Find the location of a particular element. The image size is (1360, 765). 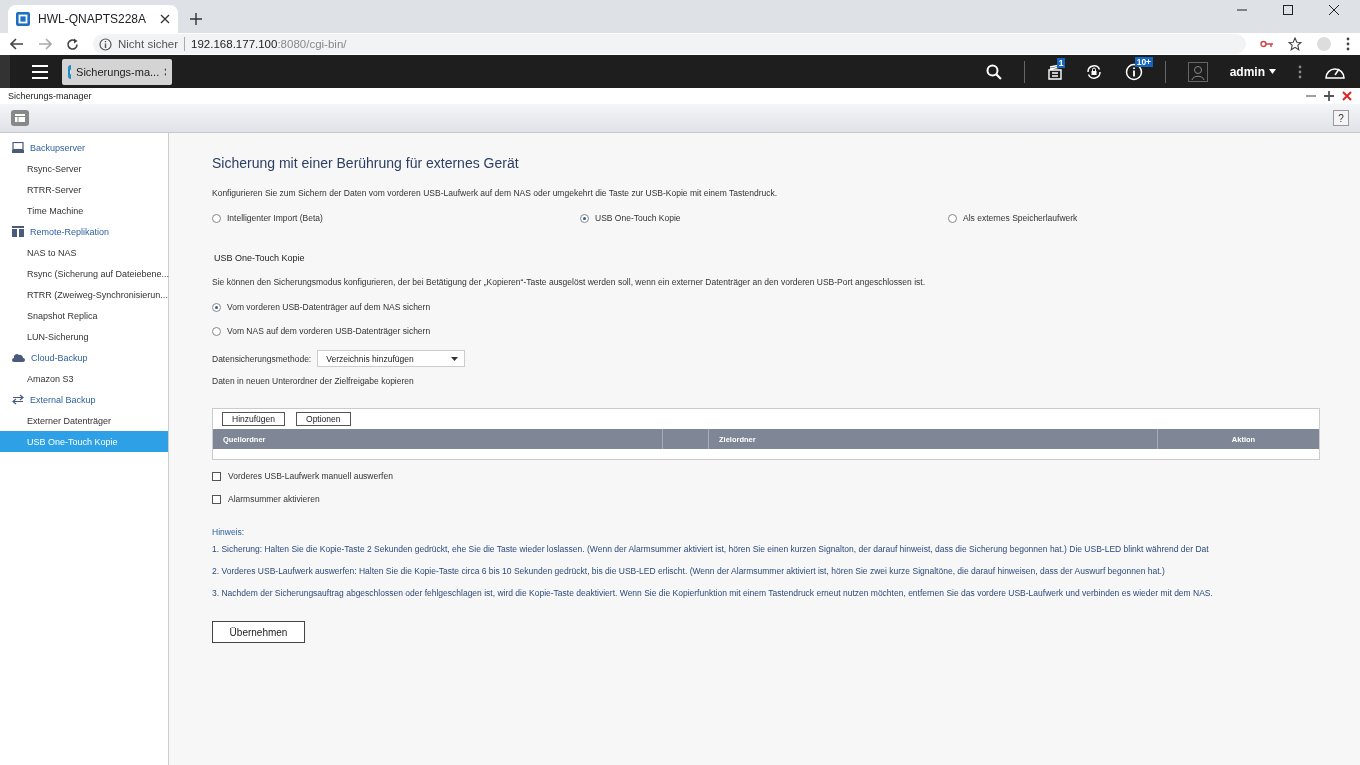

group-label: Remote-Replikation is located at coordinates (70, 231).